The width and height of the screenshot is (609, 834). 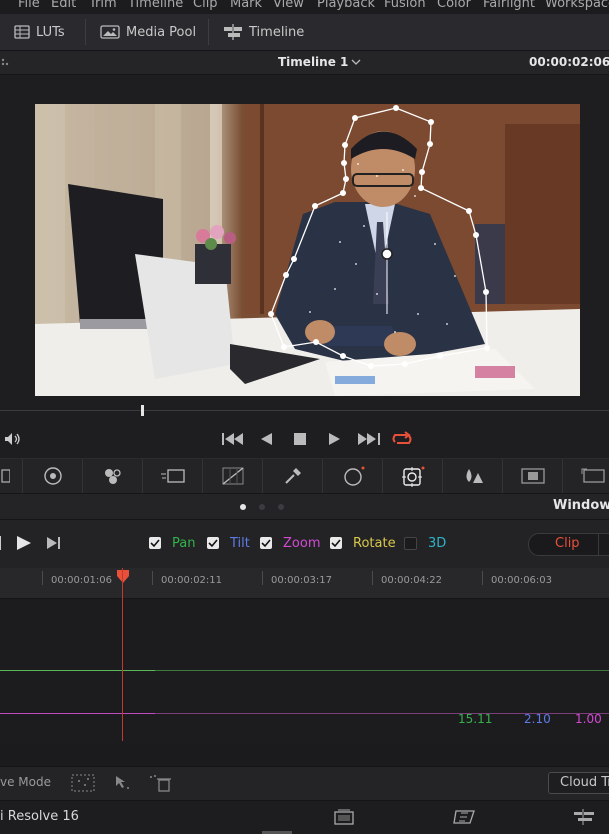 I want to click on tracker-controls: Pan Tilt Zoom Rotate 3D Clip, so click(x=304, y=544).